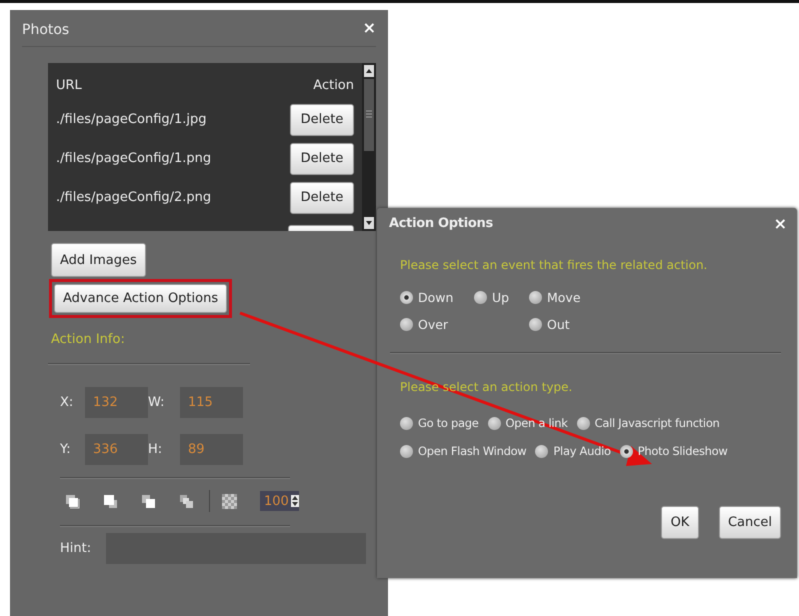 The image size is (799, 616). I want to click on radio-option: Up, so click(501, 297).